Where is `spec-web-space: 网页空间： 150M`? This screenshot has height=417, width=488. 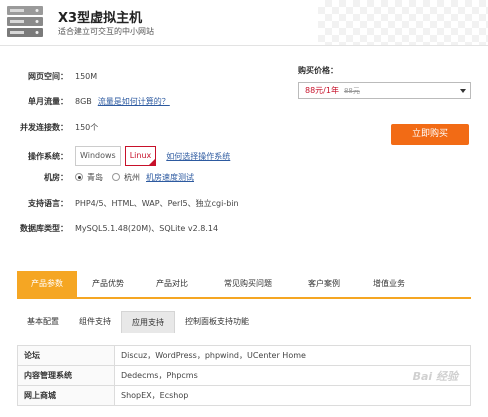 spec-web-space: 网页空间： 150M is located at coordinates (48, 76).